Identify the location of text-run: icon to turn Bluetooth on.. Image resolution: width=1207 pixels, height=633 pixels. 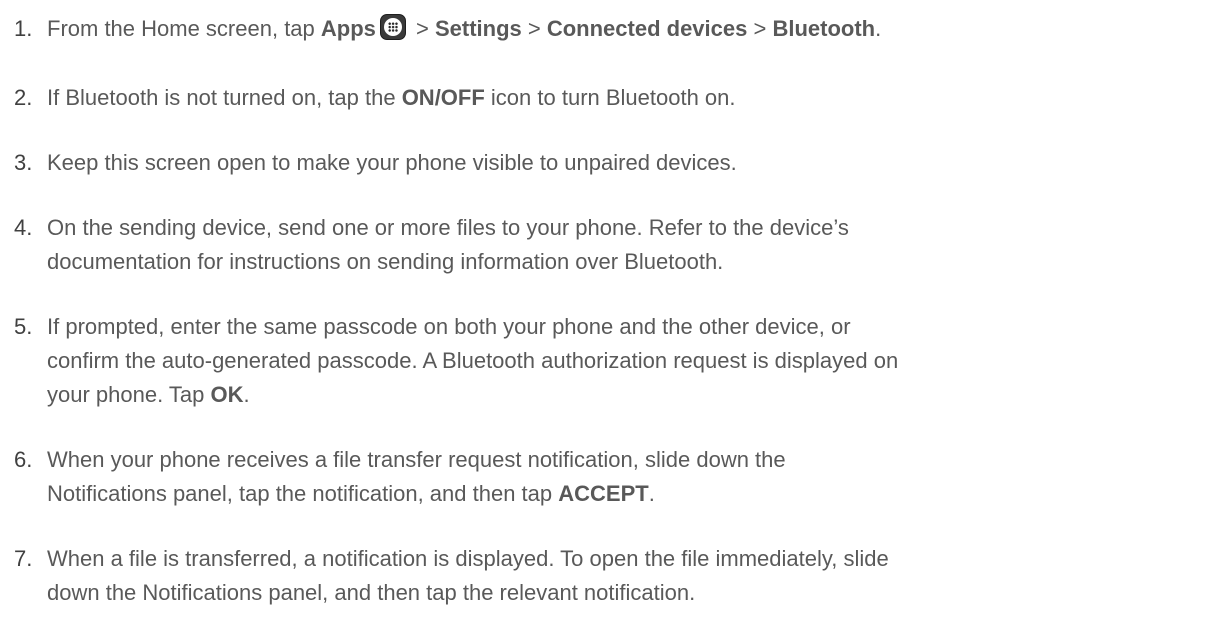
(610, 97).